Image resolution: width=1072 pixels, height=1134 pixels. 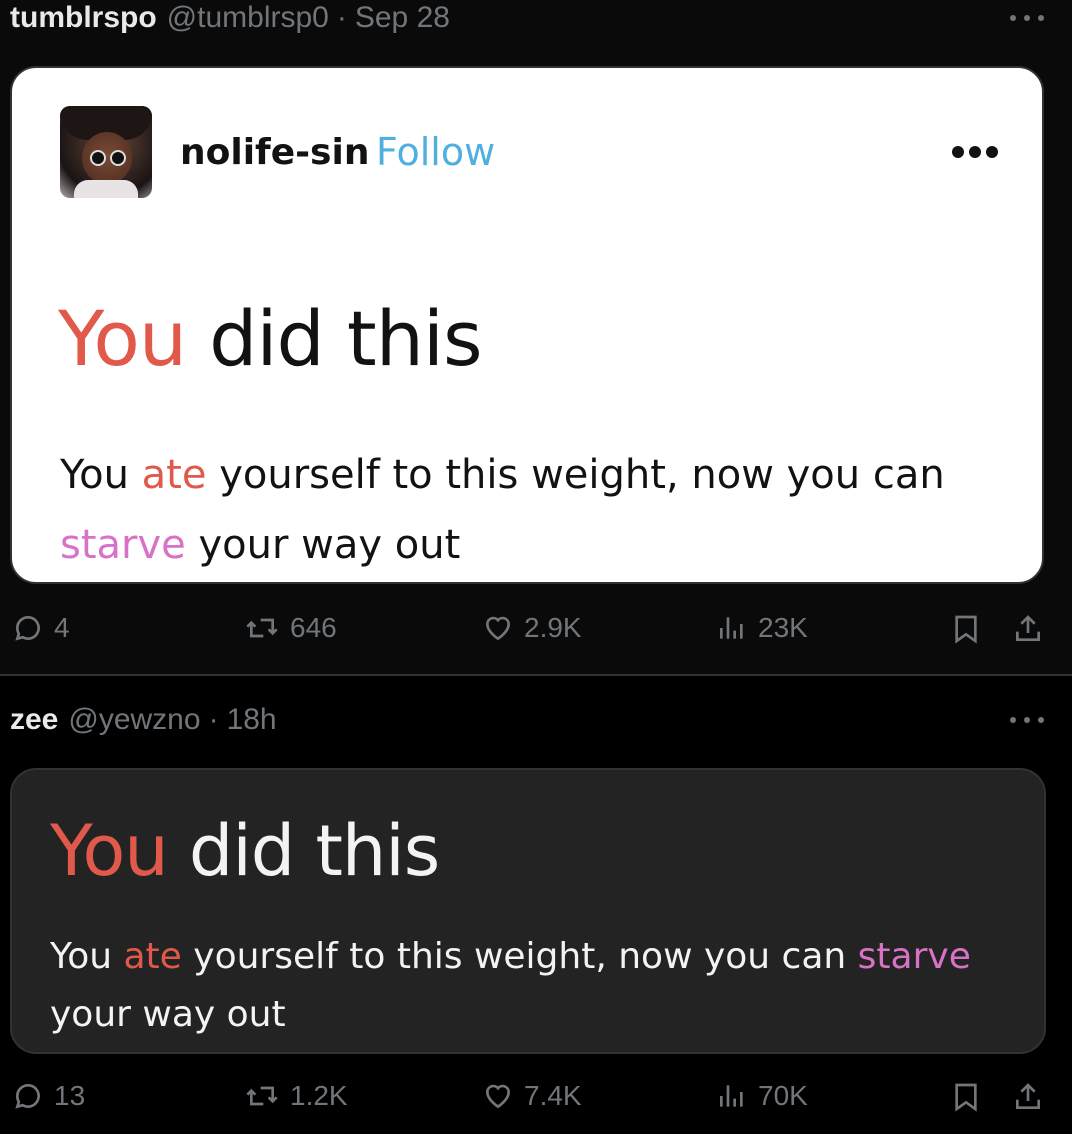 I want to click on avatar, so click(x=106, y=152).